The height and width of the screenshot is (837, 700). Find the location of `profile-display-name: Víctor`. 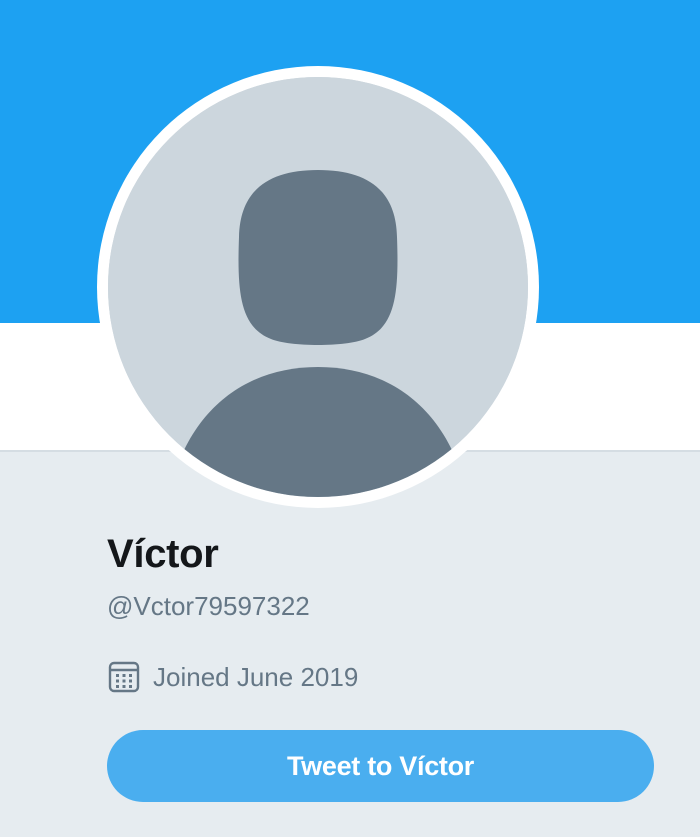

profile-display-name: Víctor is located at coordinates (163, 554).